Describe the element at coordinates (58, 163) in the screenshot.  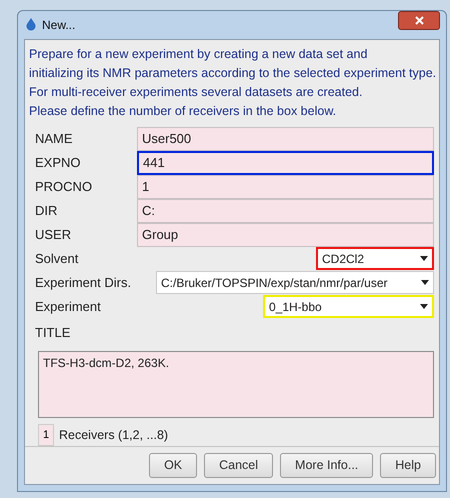
I see `field-label: EXPNO` at that location.